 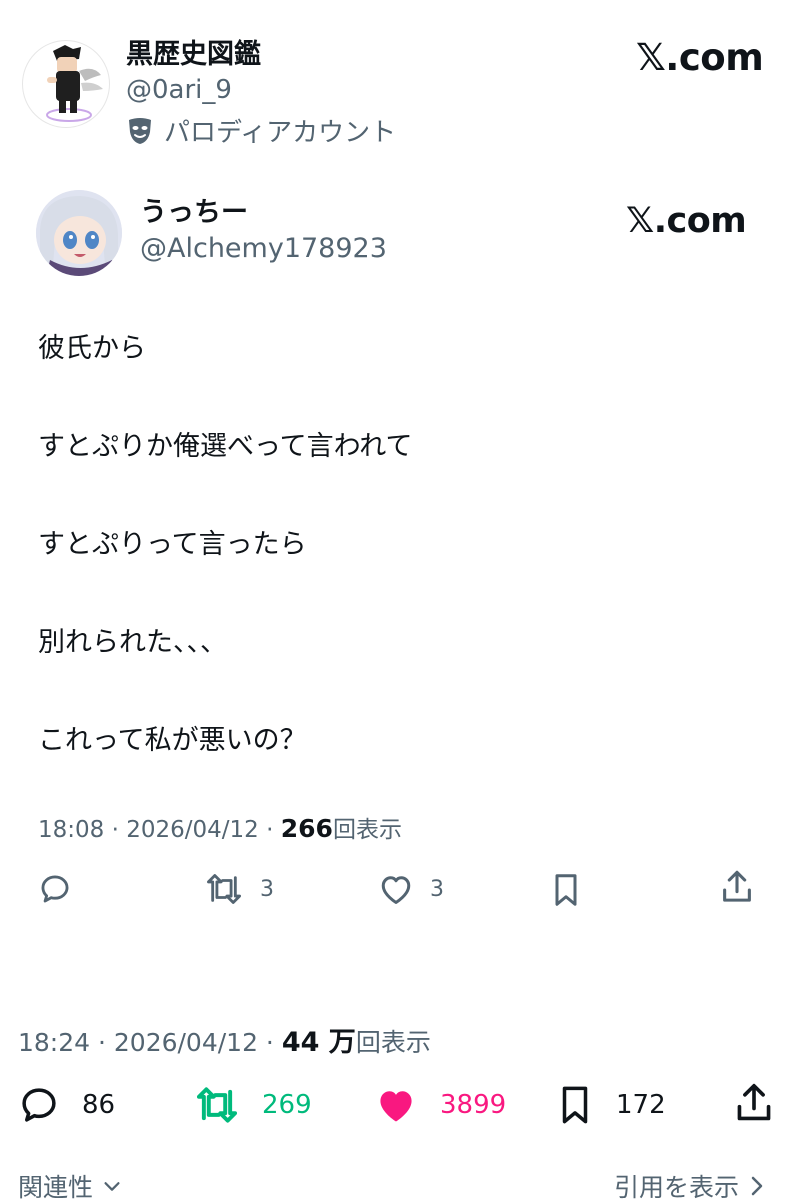 What do you see at coordinates (393, 1042) in the screenshot?
I see `main-views-label: 回表示` at bounding box center [393, 1042].